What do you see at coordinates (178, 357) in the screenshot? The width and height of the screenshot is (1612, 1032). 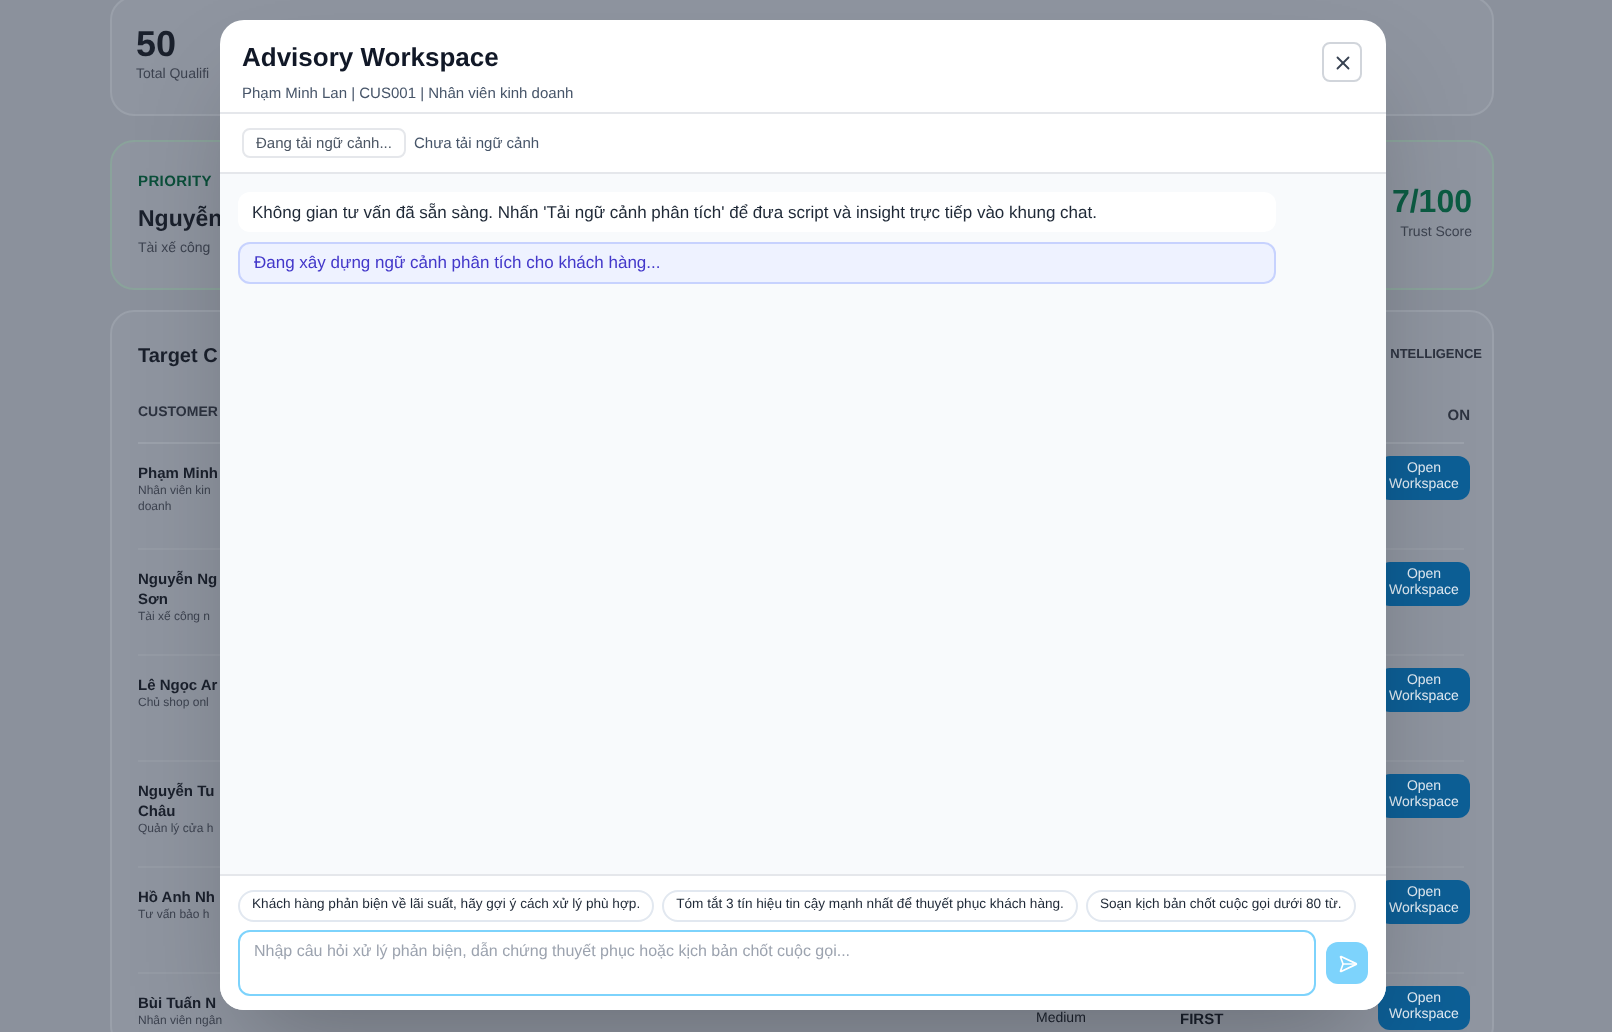 I see `table-title: Target C` at bounding box center [178, 357].